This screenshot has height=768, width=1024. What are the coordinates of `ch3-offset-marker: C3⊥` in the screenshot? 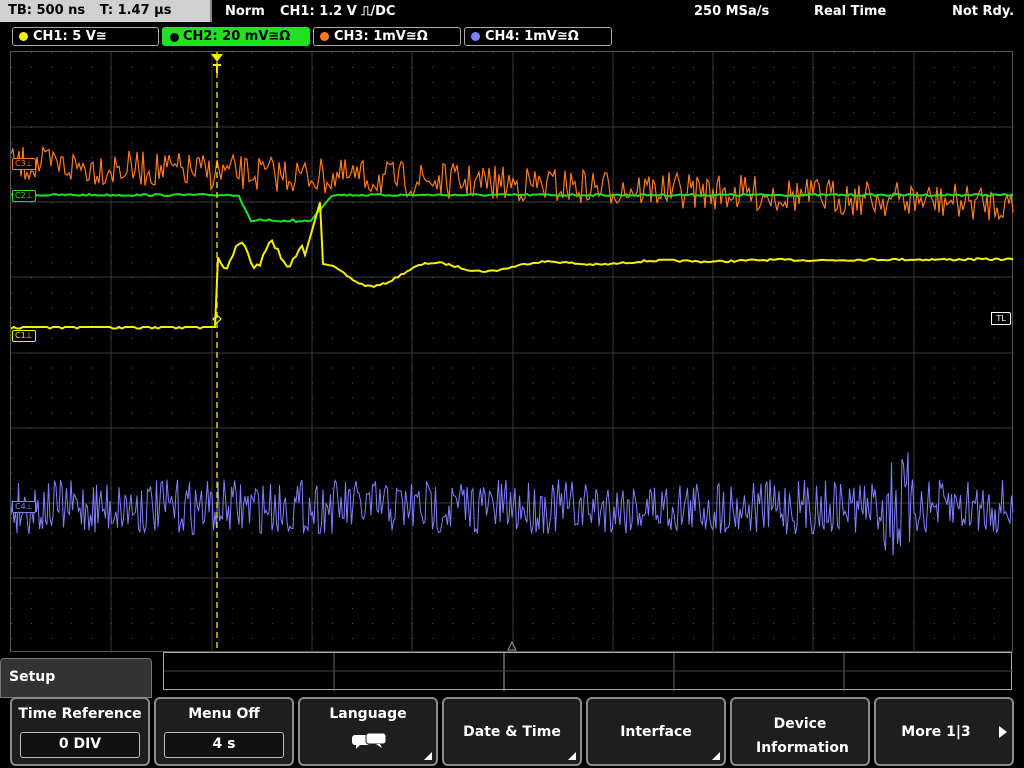 It's located at (24, 164).